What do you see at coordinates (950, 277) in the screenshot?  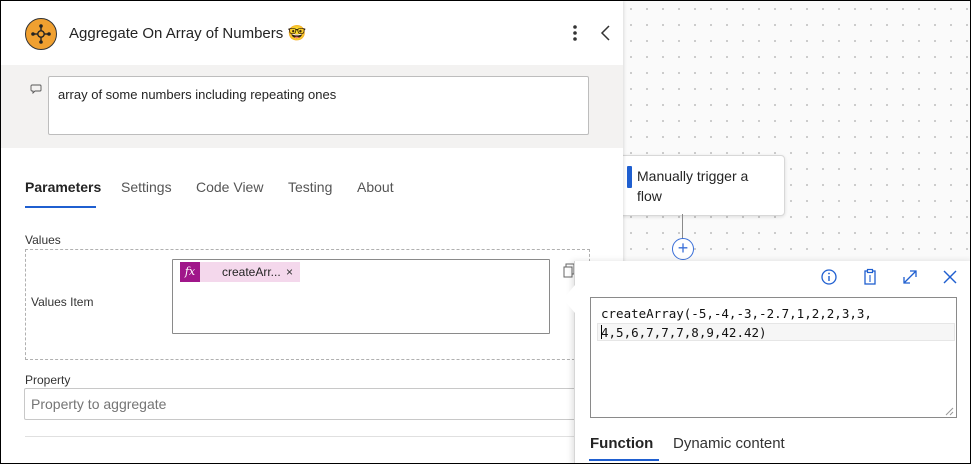 I see `close-icon` at bounding box center [950, 277].